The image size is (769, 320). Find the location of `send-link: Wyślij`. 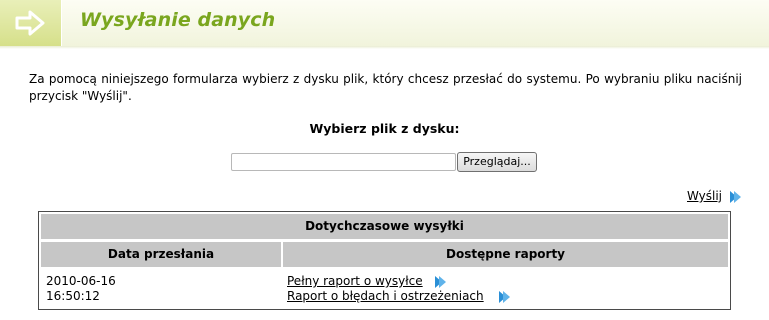

send-link: Wyślij is located at coordinates (704, 196).